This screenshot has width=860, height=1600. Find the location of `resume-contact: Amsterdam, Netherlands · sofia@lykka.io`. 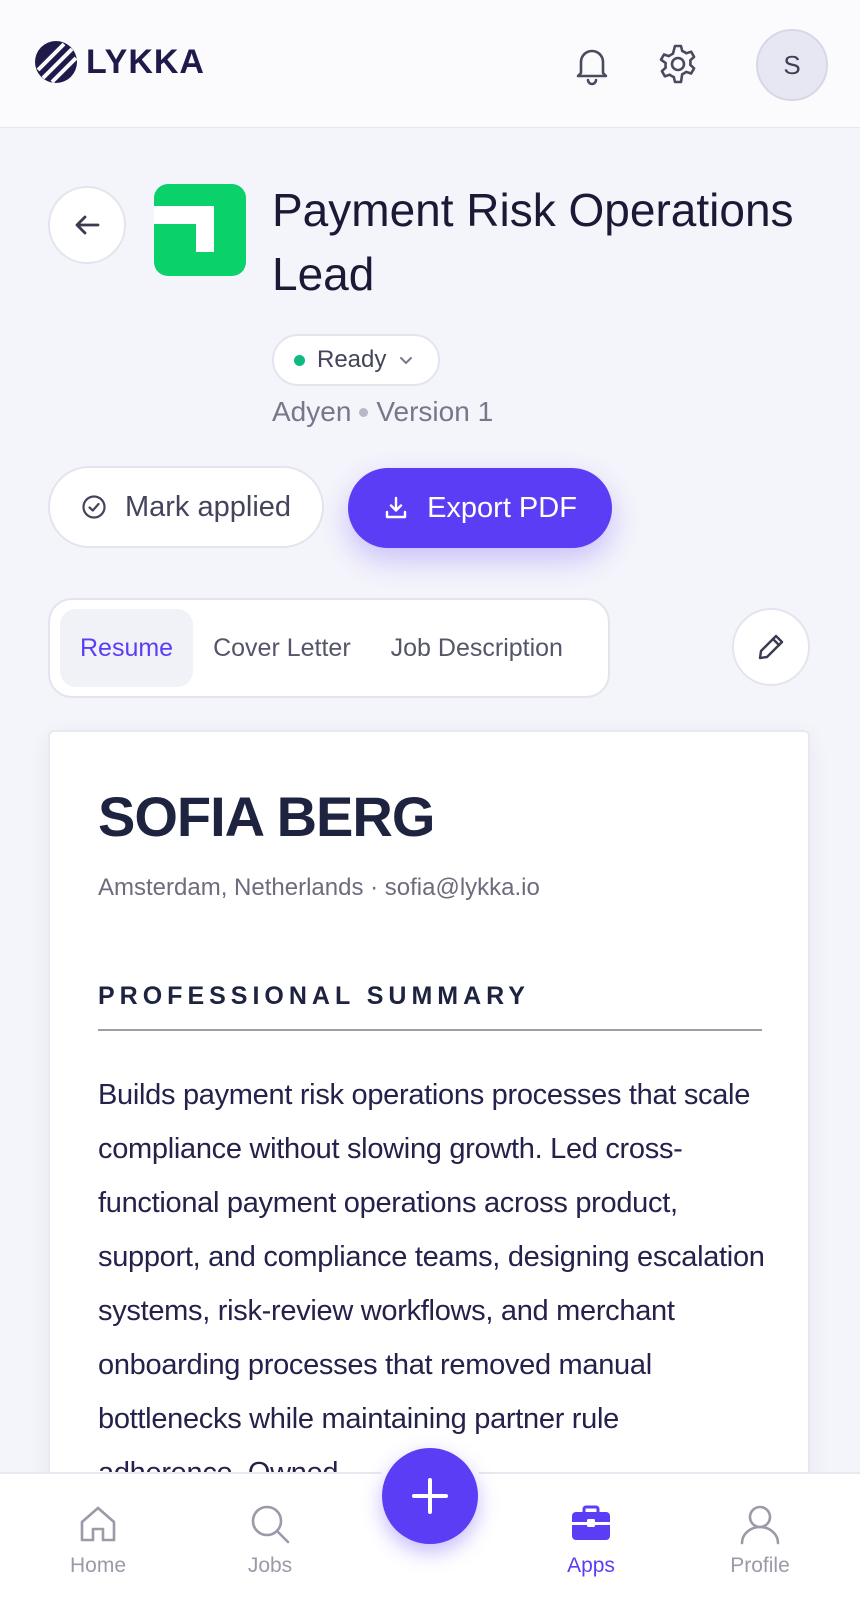

resume-contact: Amsterdam, Netherlands · sofia@lykka.io is located at coordinates (319, 887).